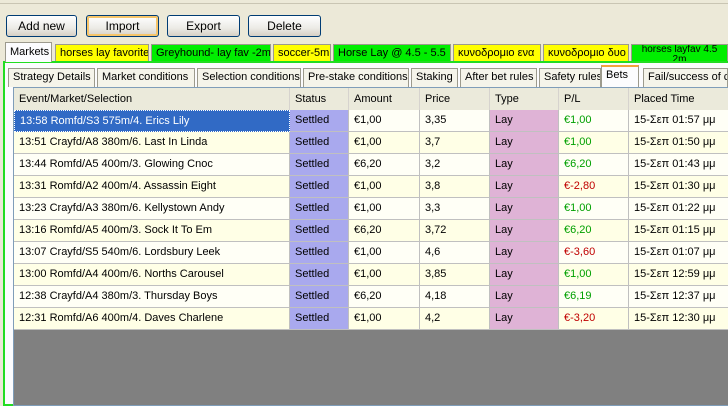  I want to click on cell-event: 13:58 Romfd/S3 575m/4. Erics Lily, so click(152, 121).